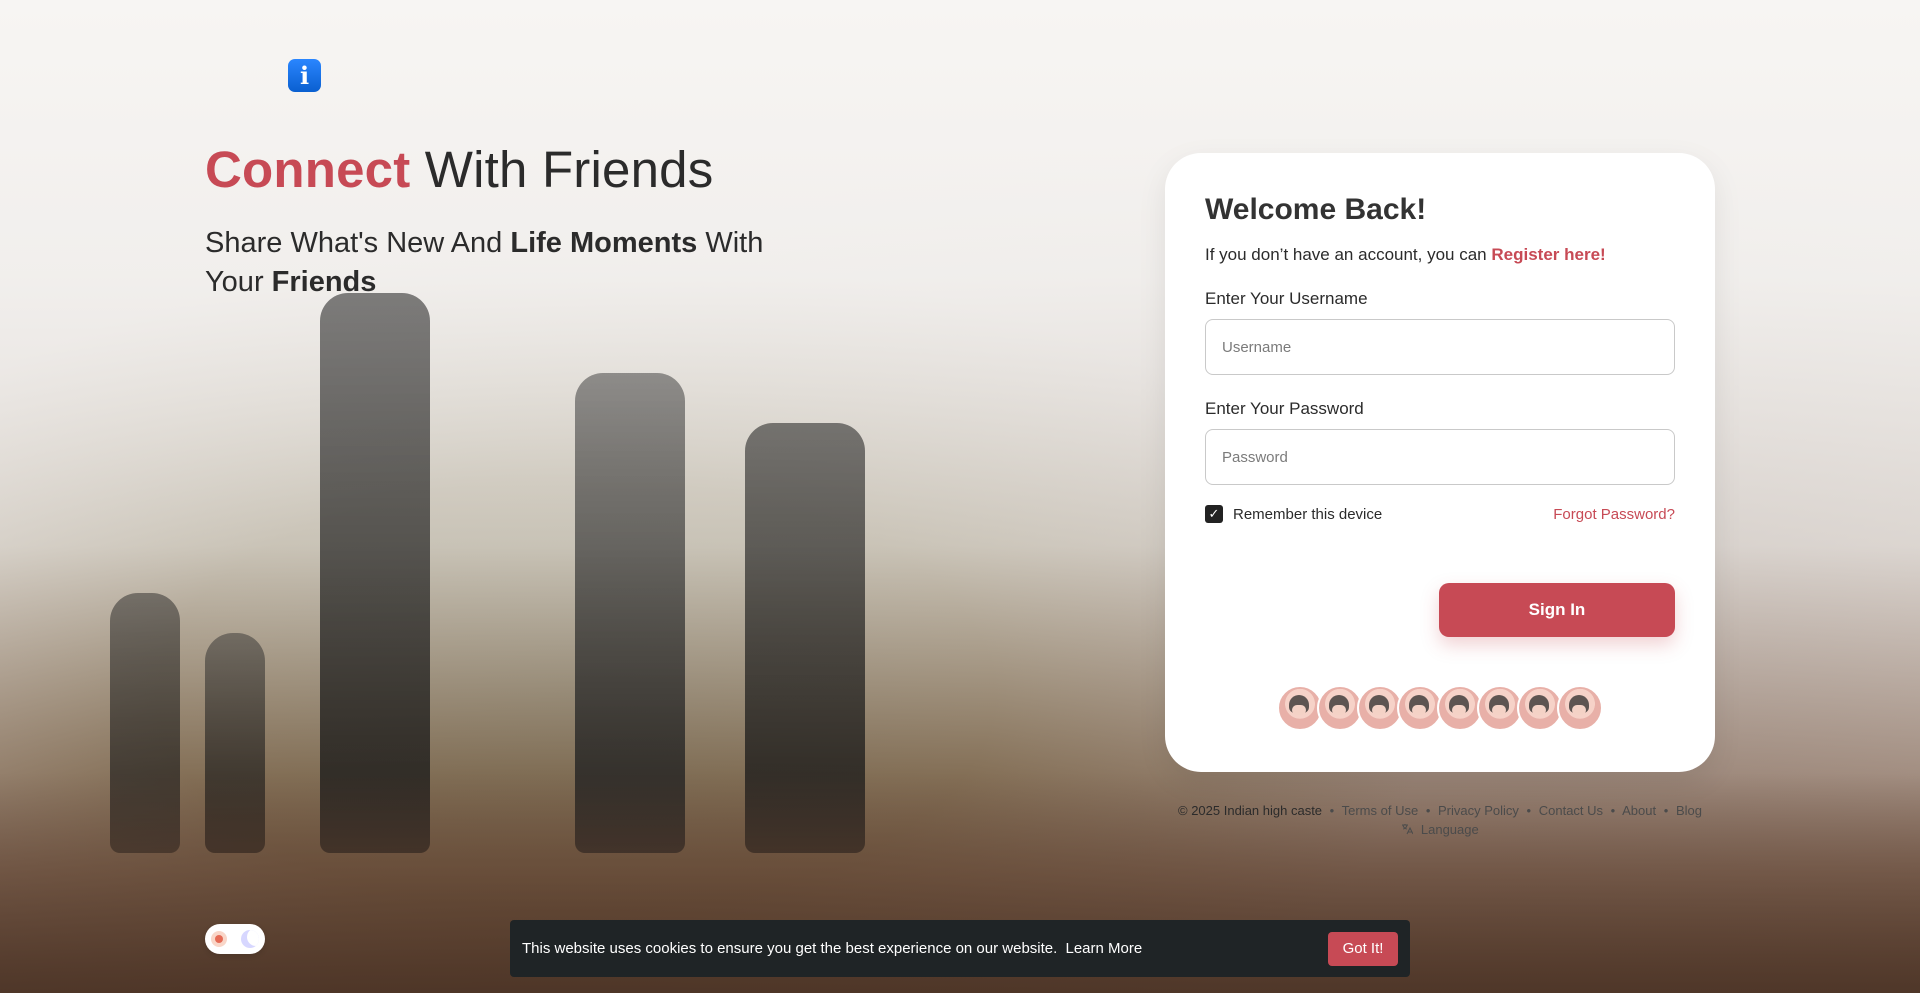  I want to click on username-input, so click(1440, 347).